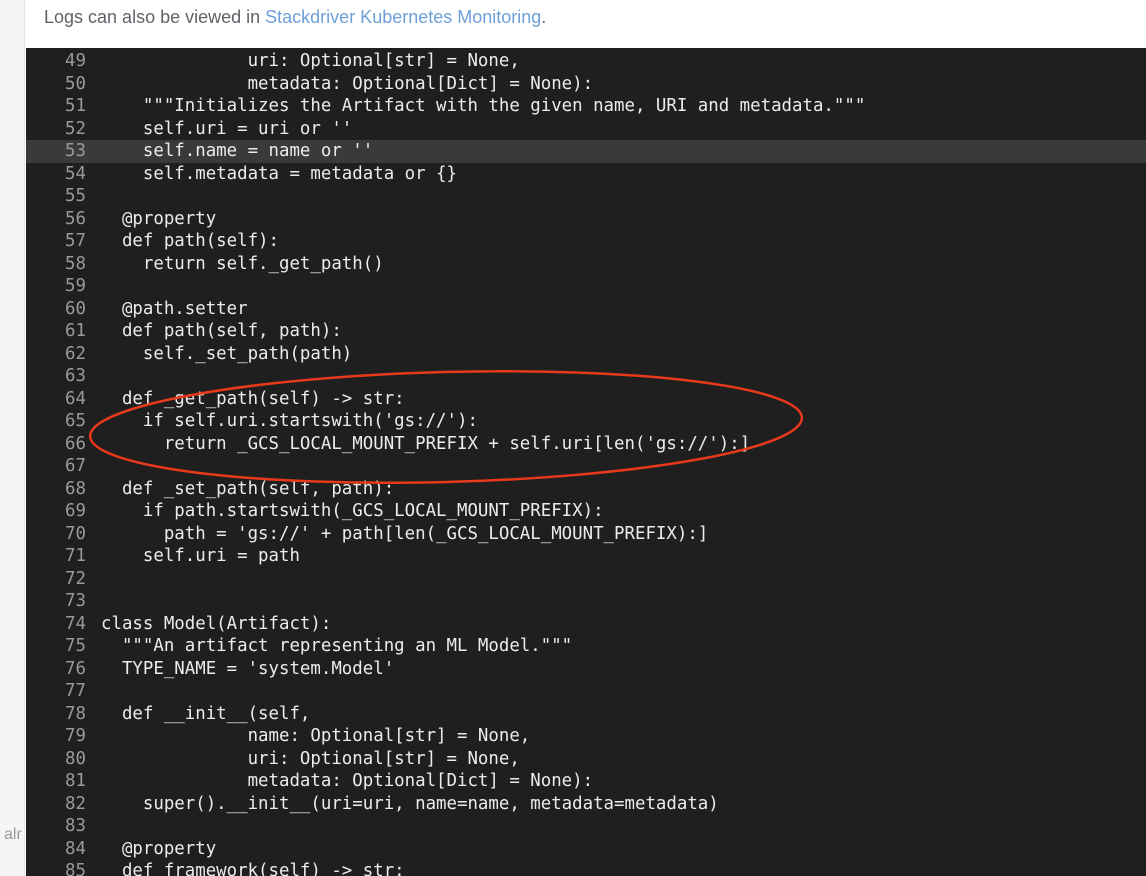 This screenshot has height=876, width=1146. Describe the element at coordinates (586, 241) in the screenshot. I see `code-line: 57 def path(self):` at that location.